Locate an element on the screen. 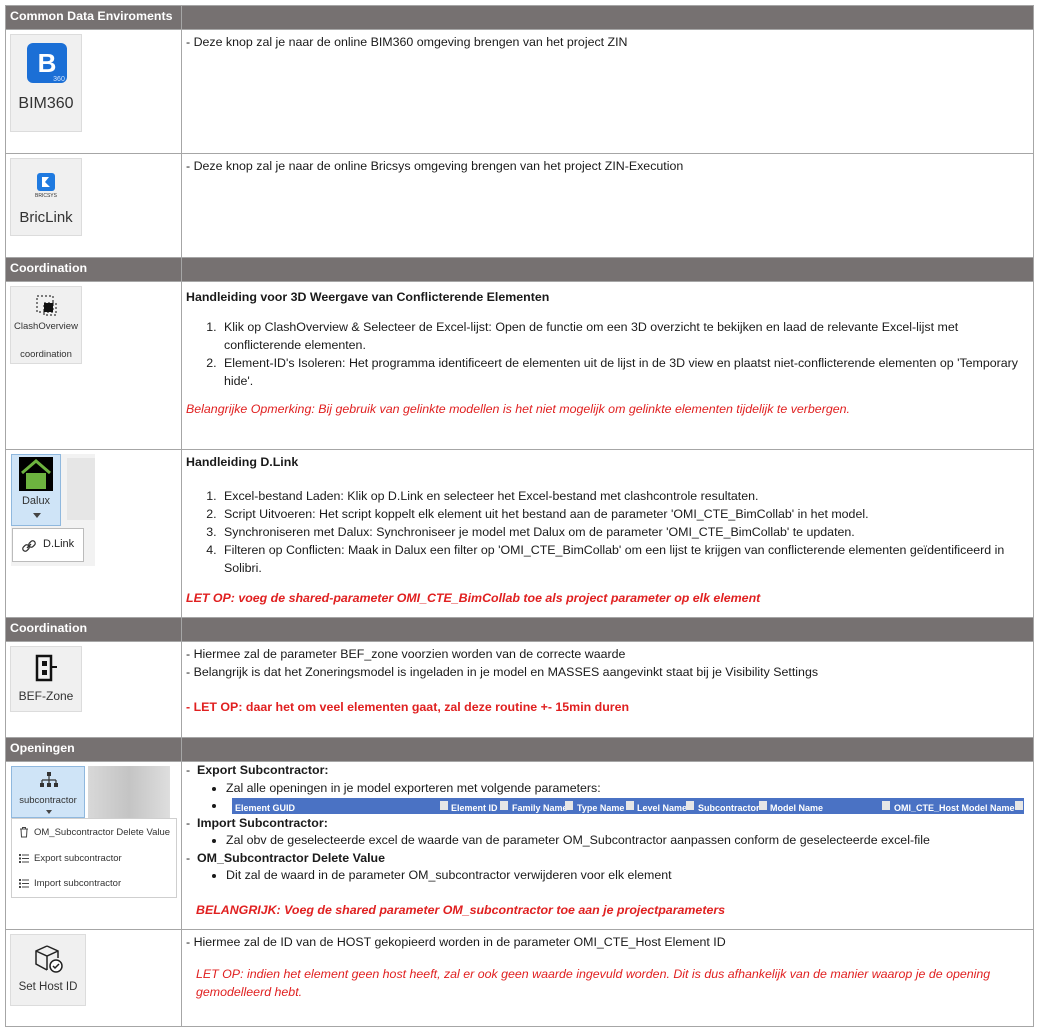 The image size is (1040, 1036). excel-column-header: Type Name is located at coordinates (601, 807).